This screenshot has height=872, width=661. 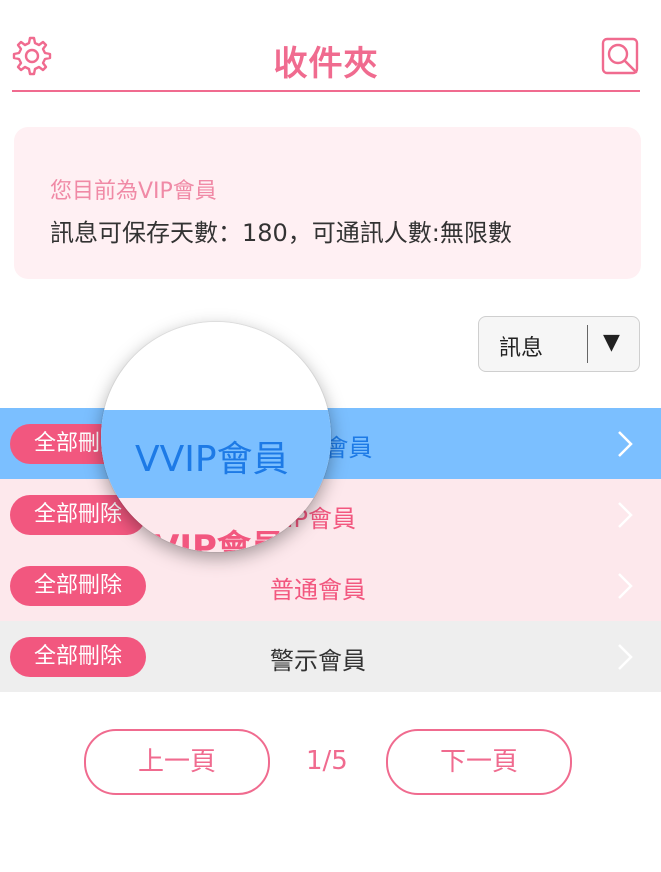 I want to click on next-page-button: 下一頁, so click(x=479, y=762).